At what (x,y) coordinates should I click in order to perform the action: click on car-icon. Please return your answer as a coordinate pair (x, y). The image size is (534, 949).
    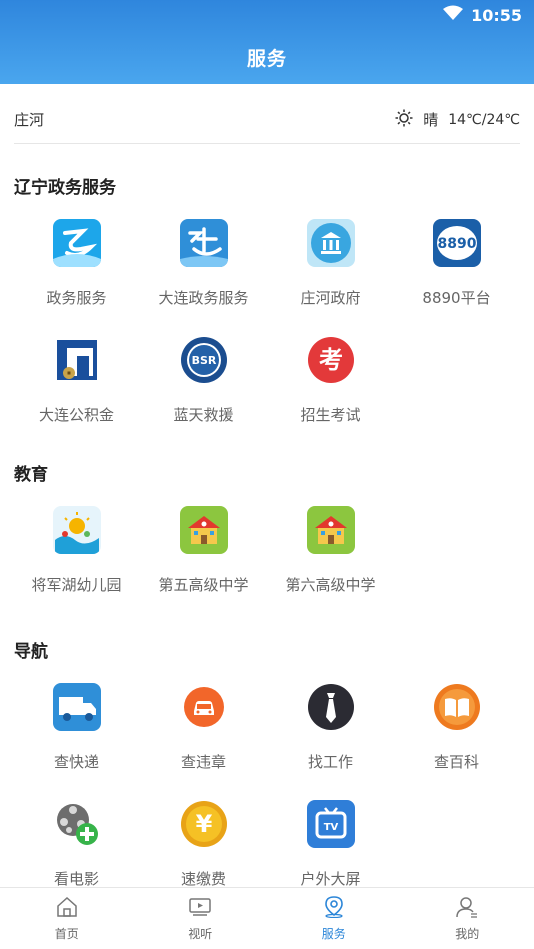
    Looking at the image, I should click on (203, 707).